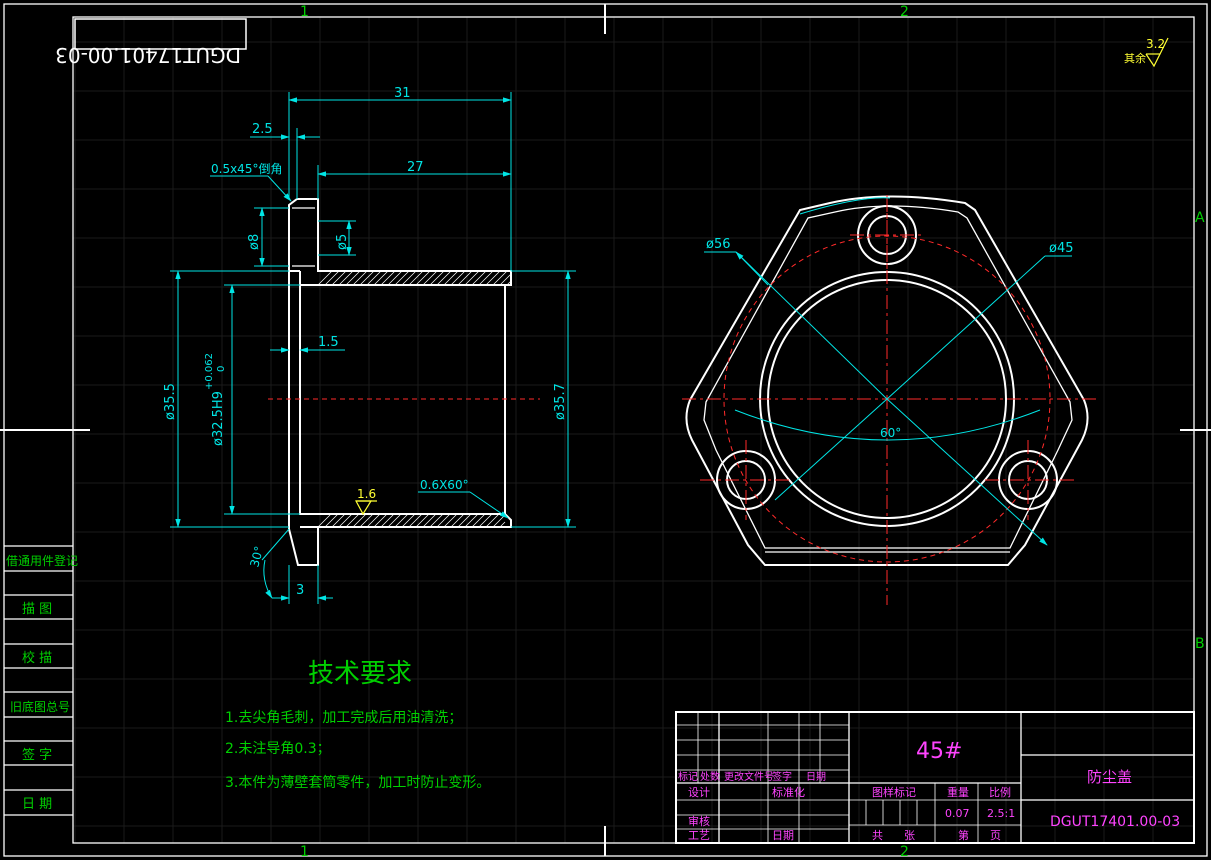 The width and height of the screenshot is (1211, 860). I want to click on dim-dia-8: ø8, so click(254, 242).